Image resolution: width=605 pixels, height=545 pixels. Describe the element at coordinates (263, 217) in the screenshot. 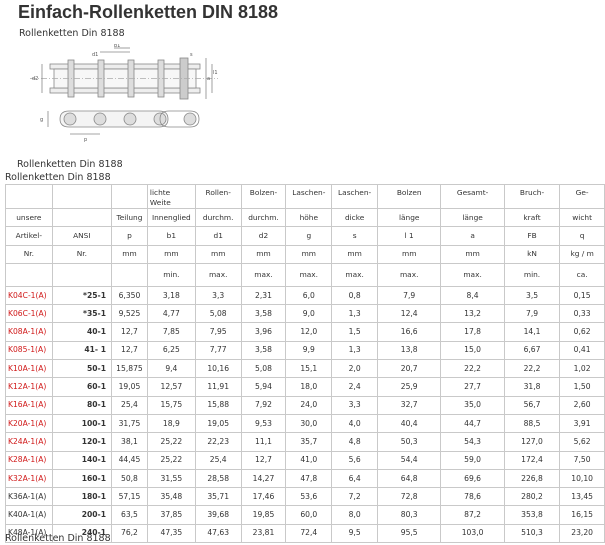

I see `header-cell: durchm.` at that location.